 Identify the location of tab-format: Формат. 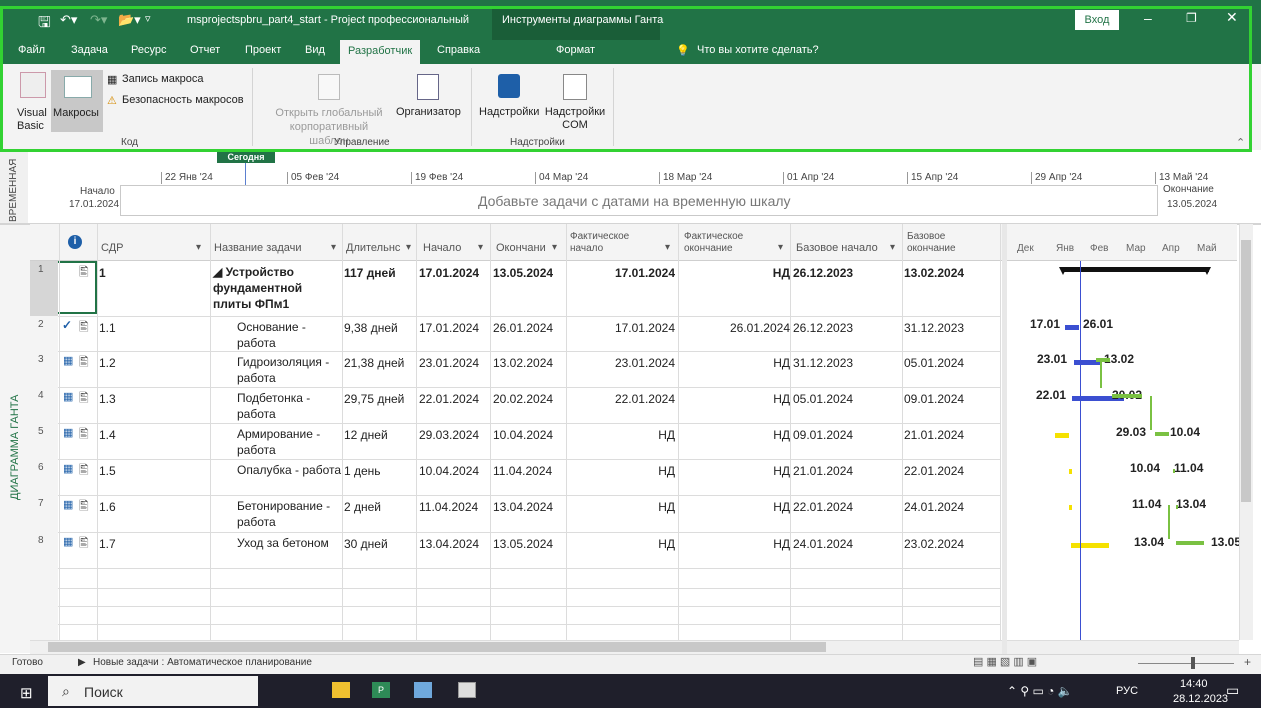
(575, 50).